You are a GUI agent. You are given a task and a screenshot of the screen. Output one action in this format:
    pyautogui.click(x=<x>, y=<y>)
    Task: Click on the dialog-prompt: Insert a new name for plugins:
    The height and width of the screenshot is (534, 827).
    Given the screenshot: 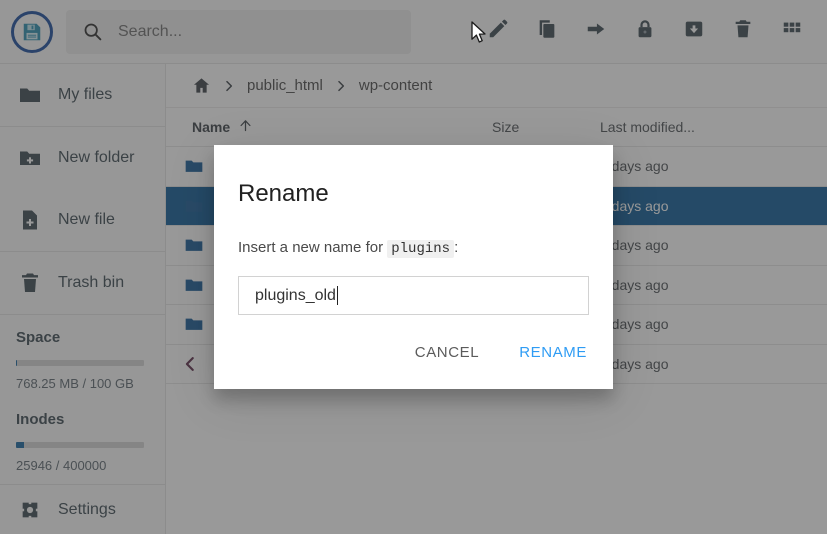 What is the action you would take?
    pyautogui.click(x=413, y=248)
    